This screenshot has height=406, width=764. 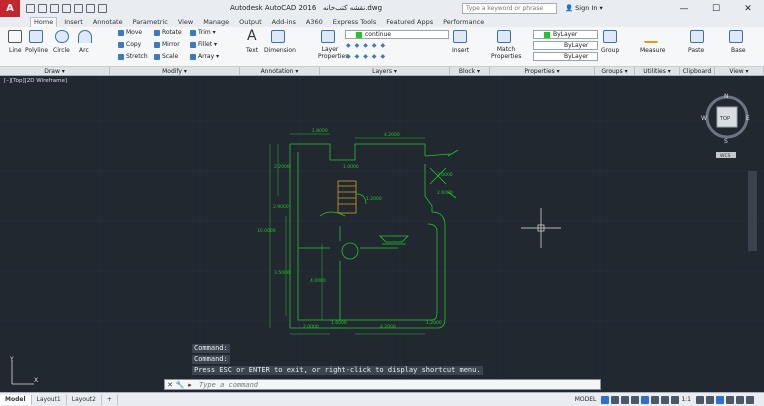 What do you see at coordinates (460, 36) in the screenshot?
I see `insert-block-icon` at bounding box center [460, 36].